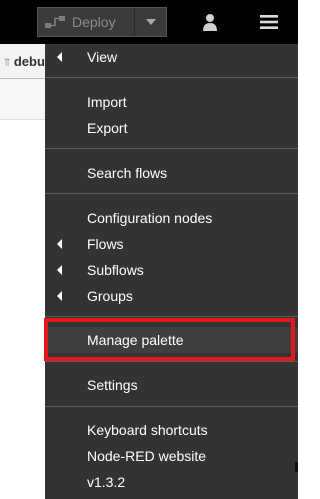 The width and height of the screenshot is (320, 499). I want to click on menu-item-label: Settings, so click(112, 385).